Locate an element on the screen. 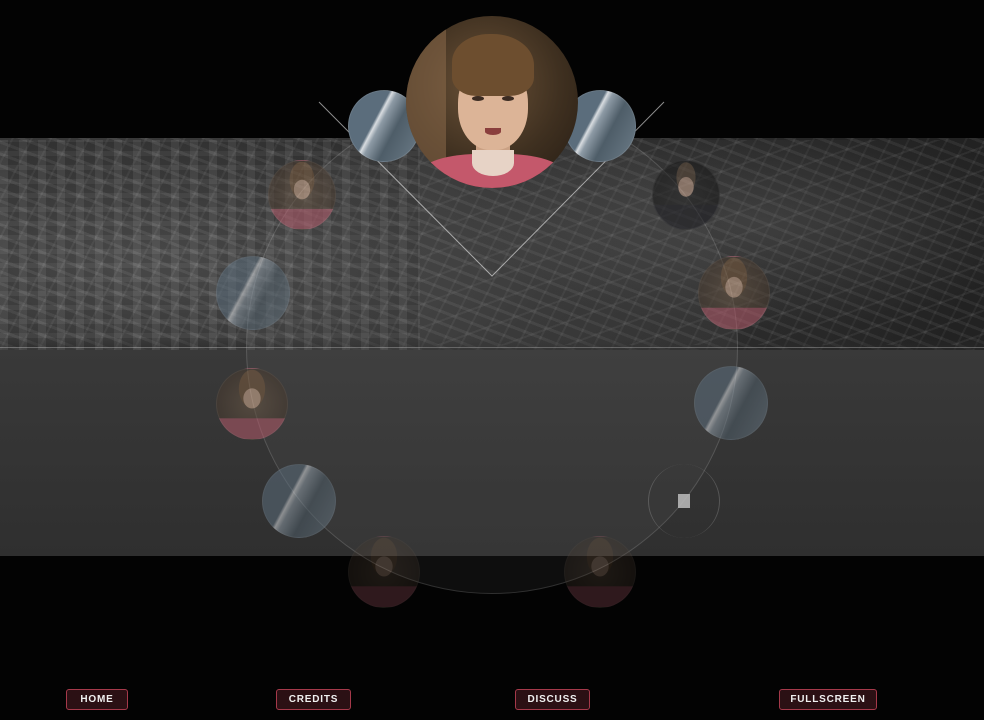 Image resolution: width=984 pixels, height=720 pixels. play-icon is located at coordinates (684, 501).